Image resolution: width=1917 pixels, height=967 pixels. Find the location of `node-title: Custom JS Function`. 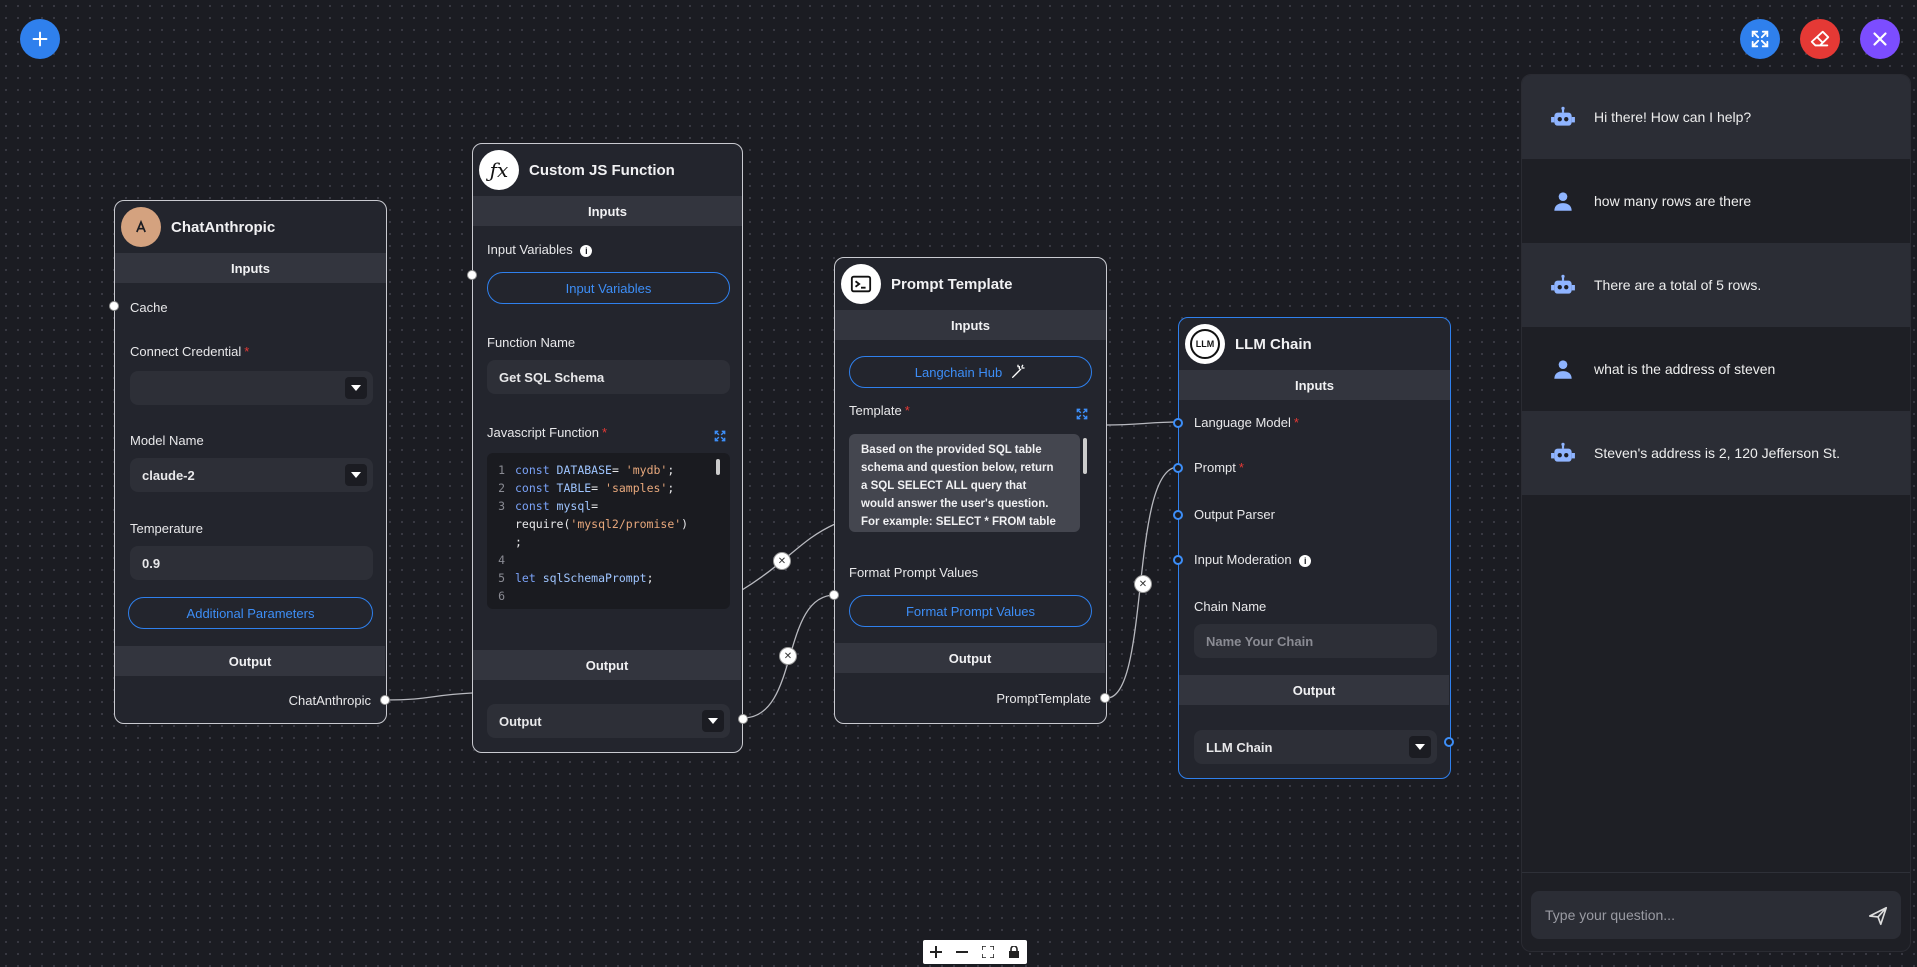

node-title: Custom JS Function is located at coordinates (602, 170).